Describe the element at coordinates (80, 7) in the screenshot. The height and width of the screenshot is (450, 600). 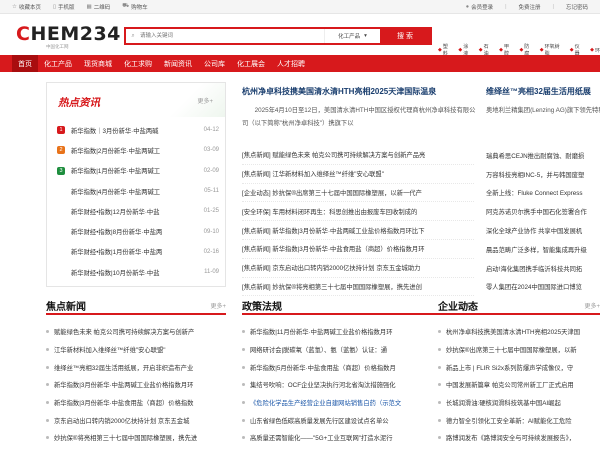
I see `topbar-left-links: ☆ 收藏本页 ▯ 手机版 ▦ 二维码 ⛟ 购物车` at that location.